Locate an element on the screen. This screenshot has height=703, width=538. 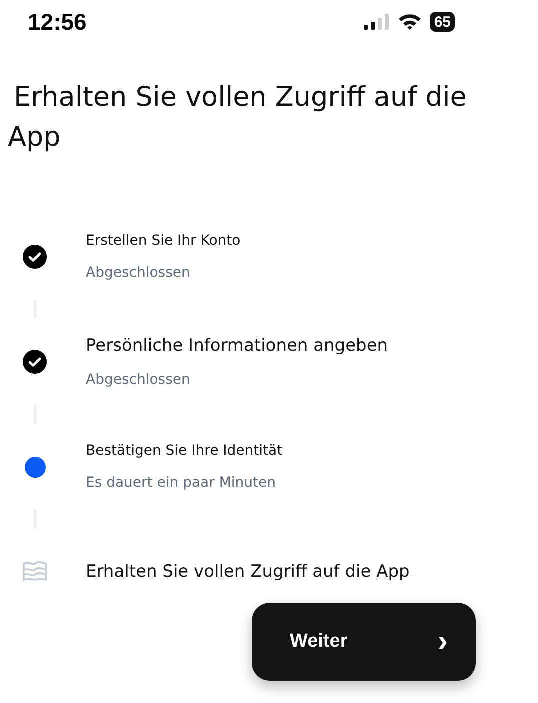
signal-icon is located at coordinates (377, 22).